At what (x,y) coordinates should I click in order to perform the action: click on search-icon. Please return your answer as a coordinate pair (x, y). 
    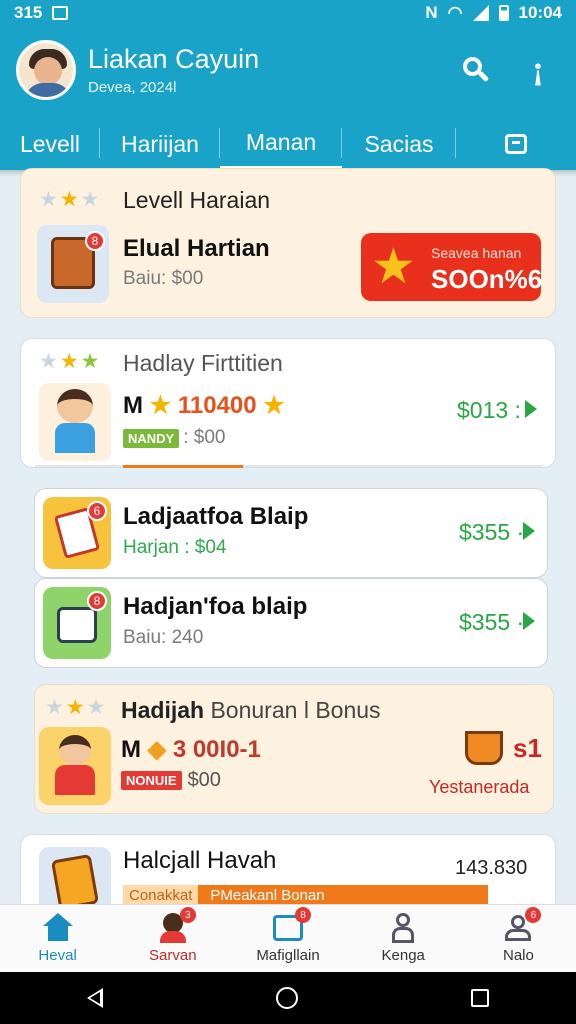
    Looking at the image, I should click on (476, 70).